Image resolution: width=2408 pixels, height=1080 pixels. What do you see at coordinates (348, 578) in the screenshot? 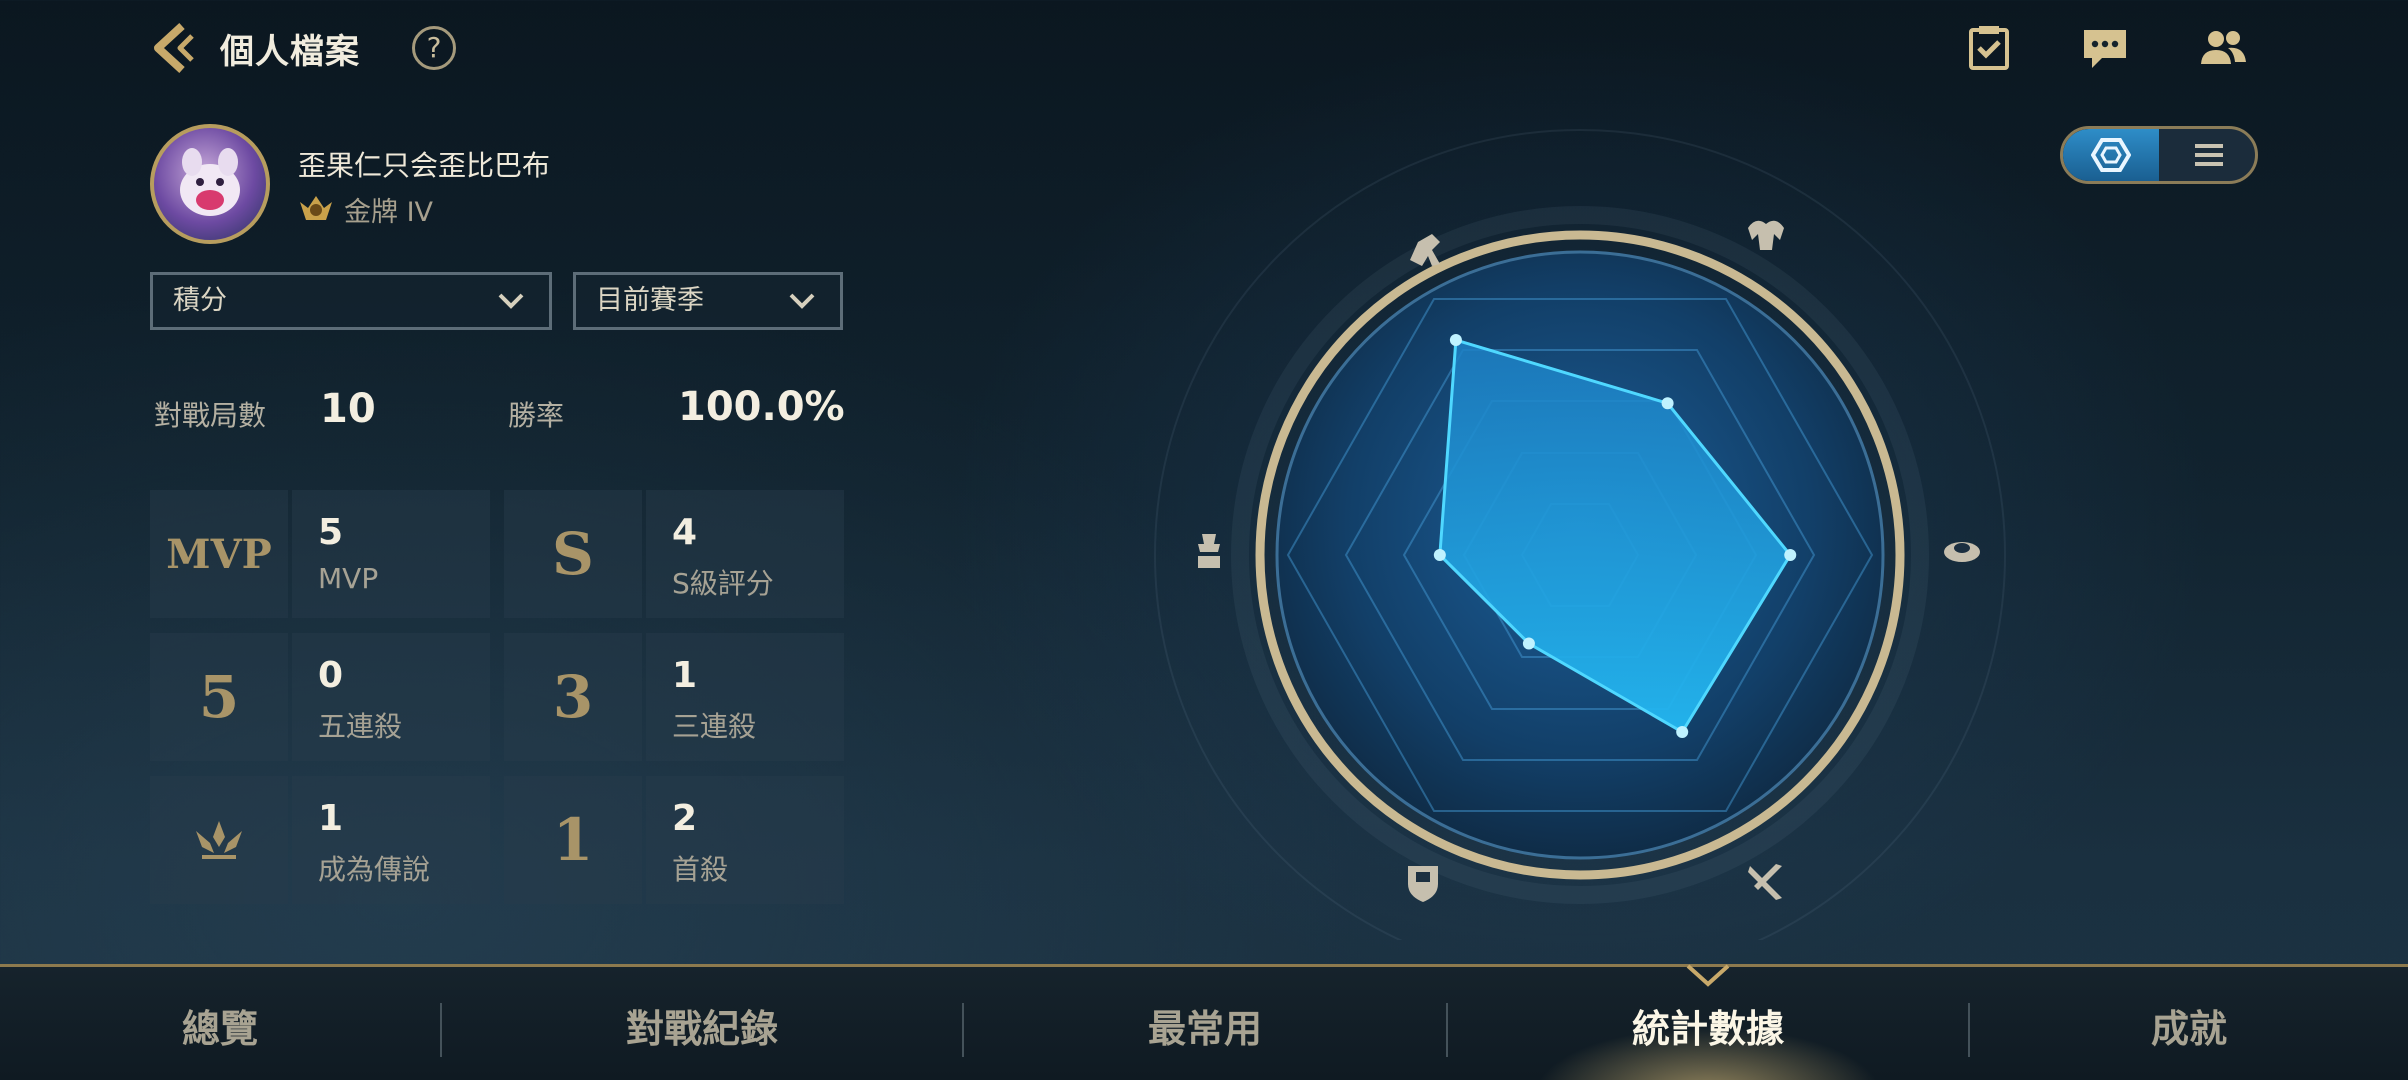
I see `stat-label: MVP` at bounding box center [348, 578].